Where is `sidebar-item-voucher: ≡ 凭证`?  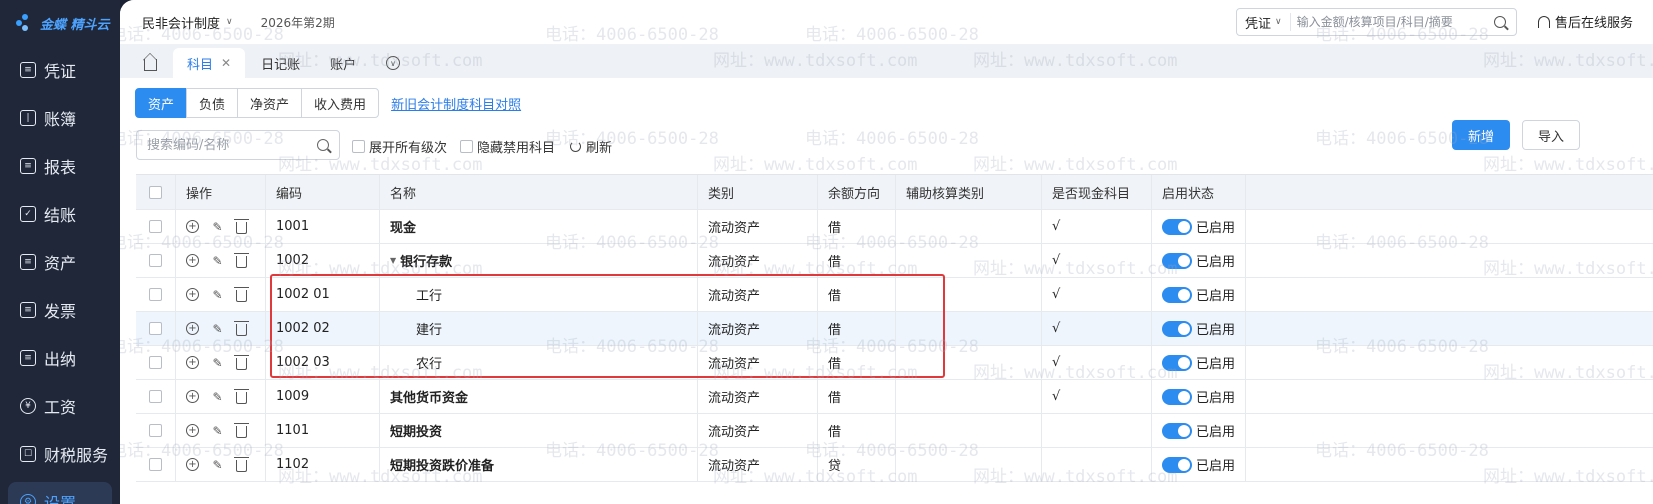
sidebar-item-voucher: ≡ 凭证 is located at coordinates (60, 70).